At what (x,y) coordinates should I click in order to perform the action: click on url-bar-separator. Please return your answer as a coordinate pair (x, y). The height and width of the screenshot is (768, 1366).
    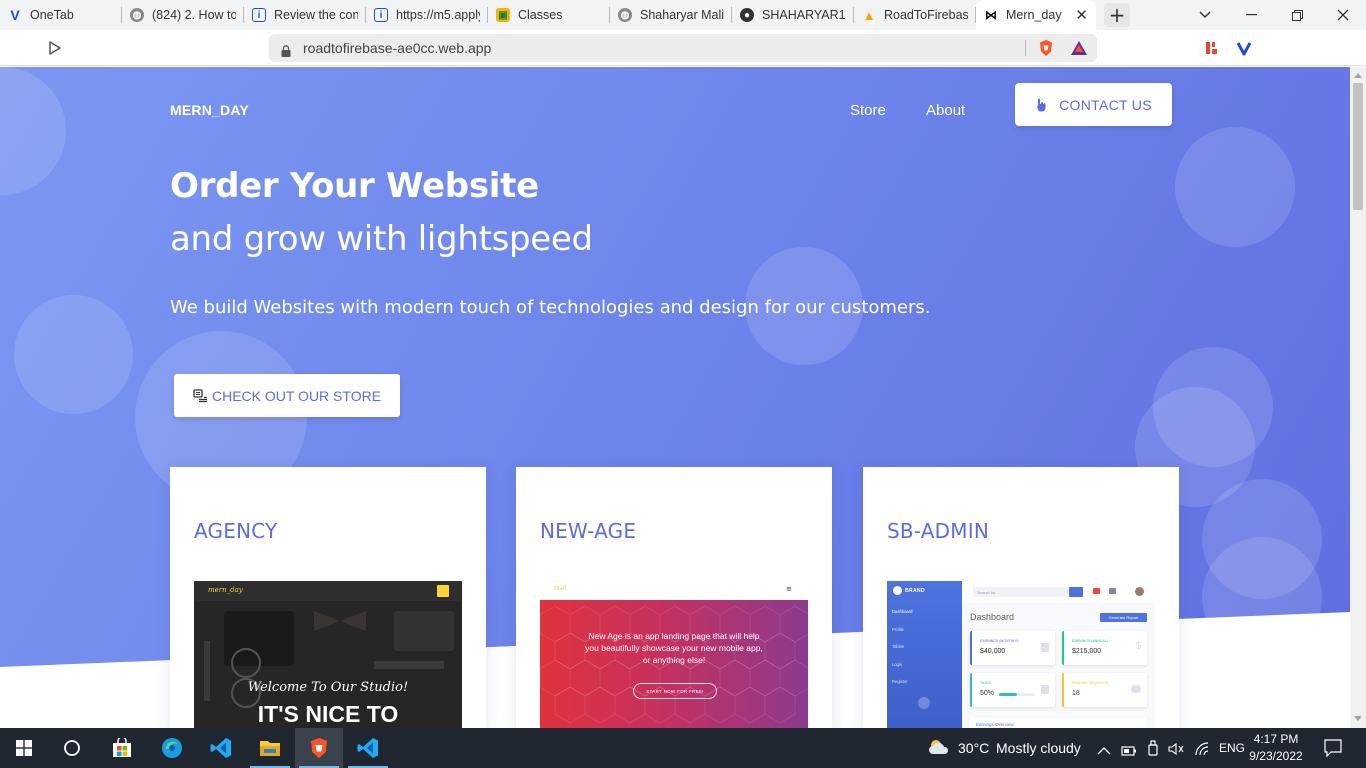
    Looking at the image, I should click on (1025, 48).